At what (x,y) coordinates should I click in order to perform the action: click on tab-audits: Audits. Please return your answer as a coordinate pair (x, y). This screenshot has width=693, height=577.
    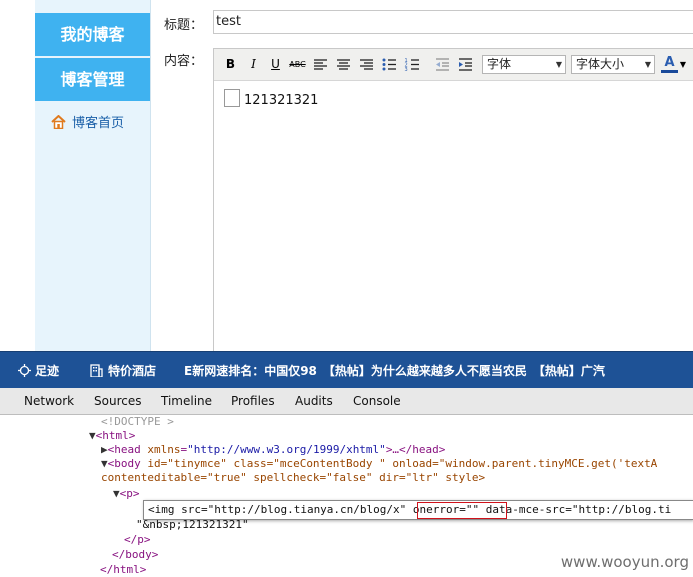
    Looking at the image, I should click on (314, 401).